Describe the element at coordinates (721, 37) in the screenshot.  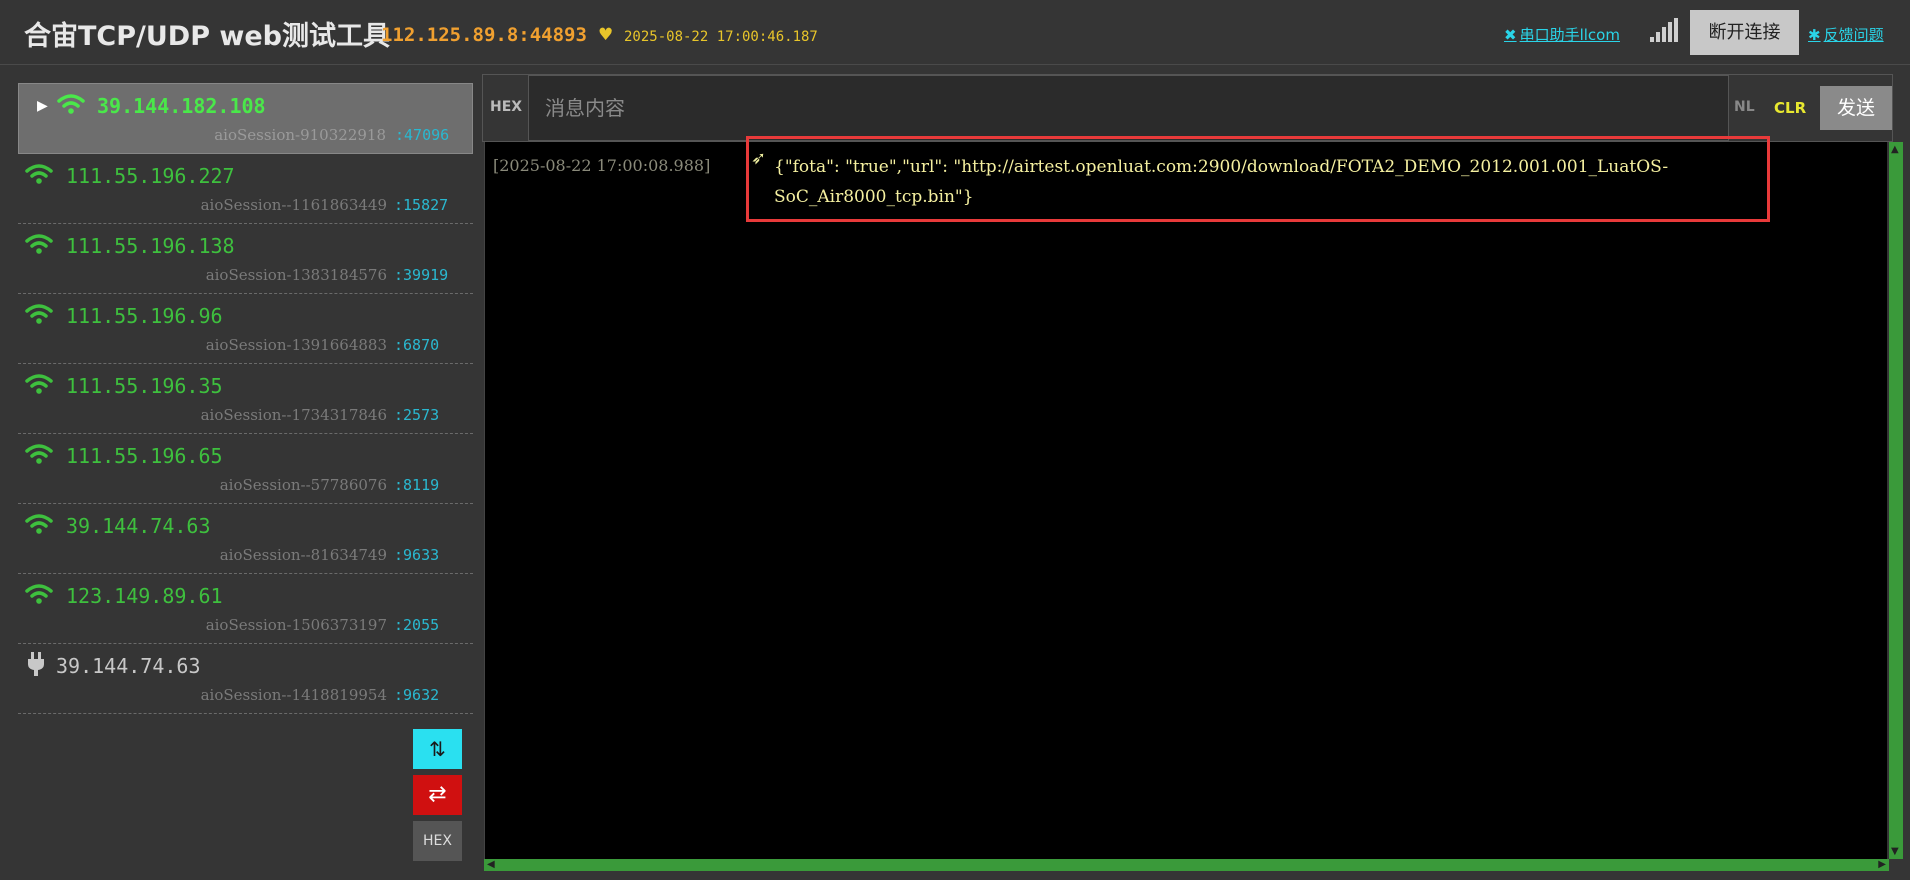
I see `server-time: 2025-08-22 17:00:46.187` at that location.